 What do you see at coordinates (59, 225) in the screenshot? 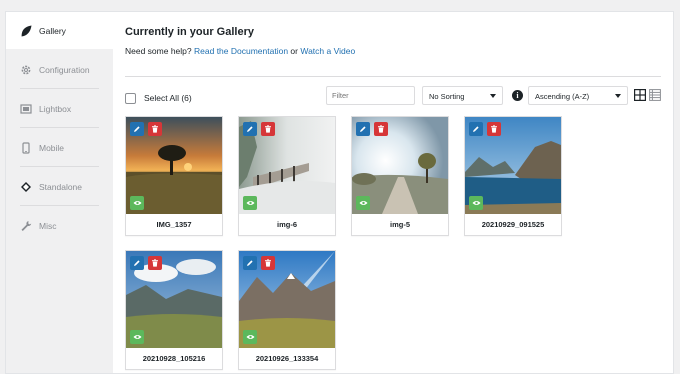
I see `sidebar-item-misc: Misc` at bounding box center [59, 225].